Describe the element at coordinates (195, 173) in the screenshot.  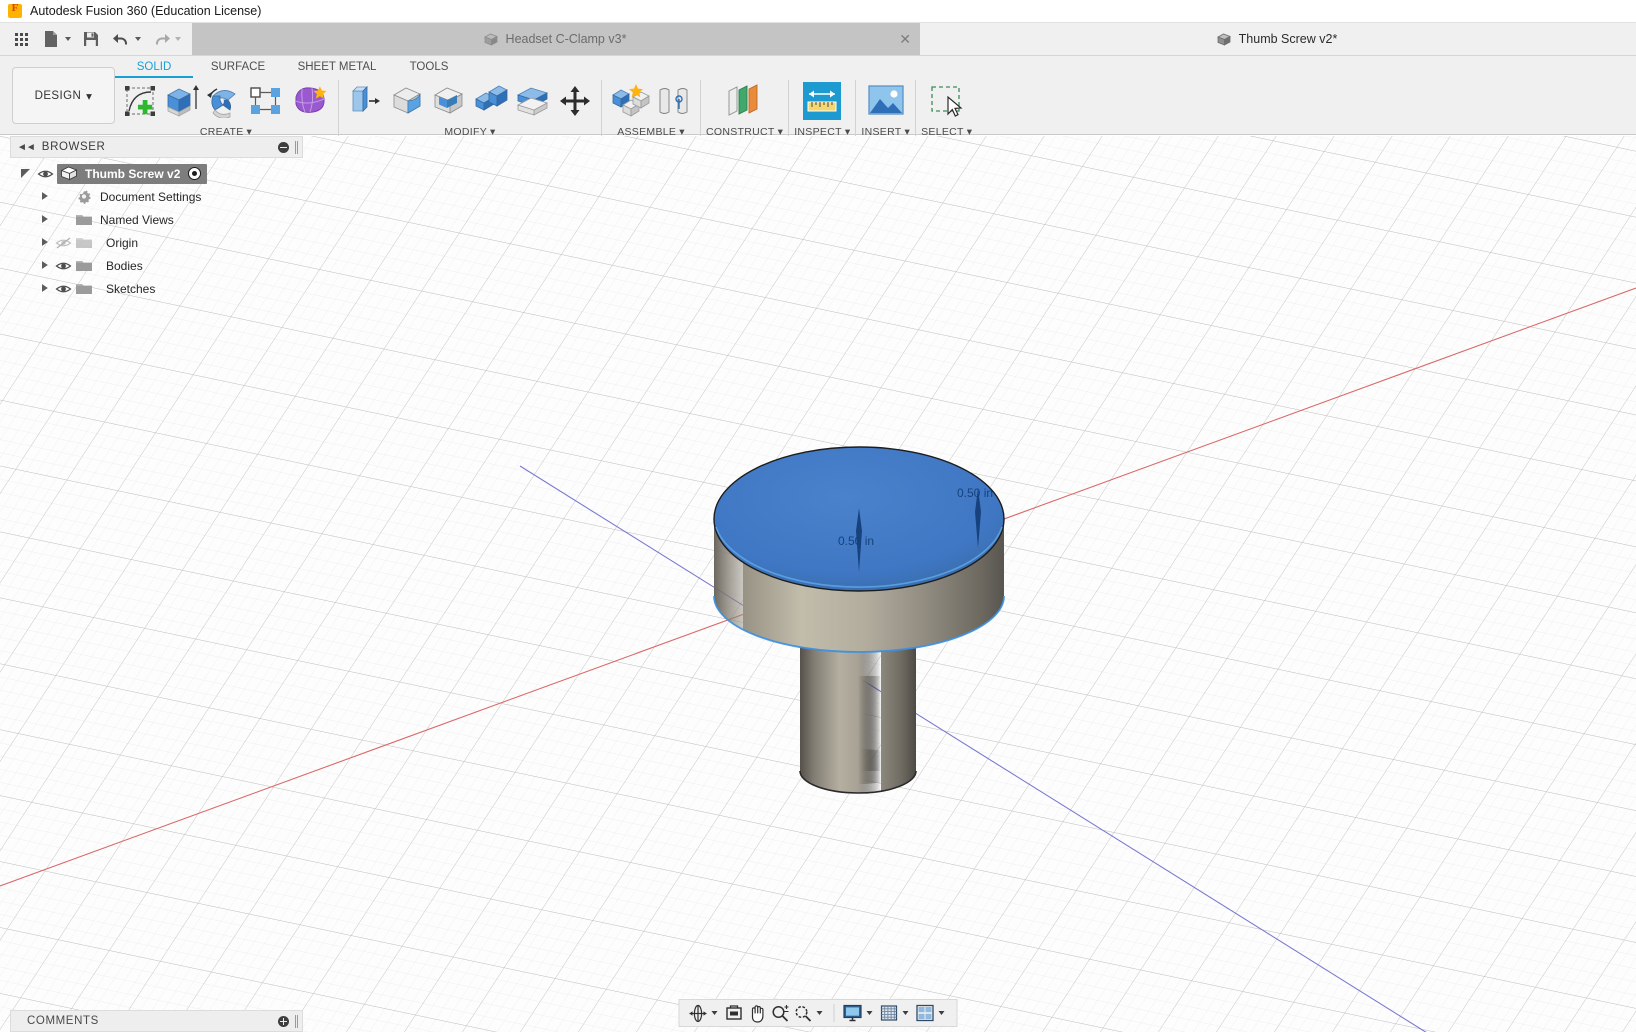
I see `activate-component-radio` at that location.